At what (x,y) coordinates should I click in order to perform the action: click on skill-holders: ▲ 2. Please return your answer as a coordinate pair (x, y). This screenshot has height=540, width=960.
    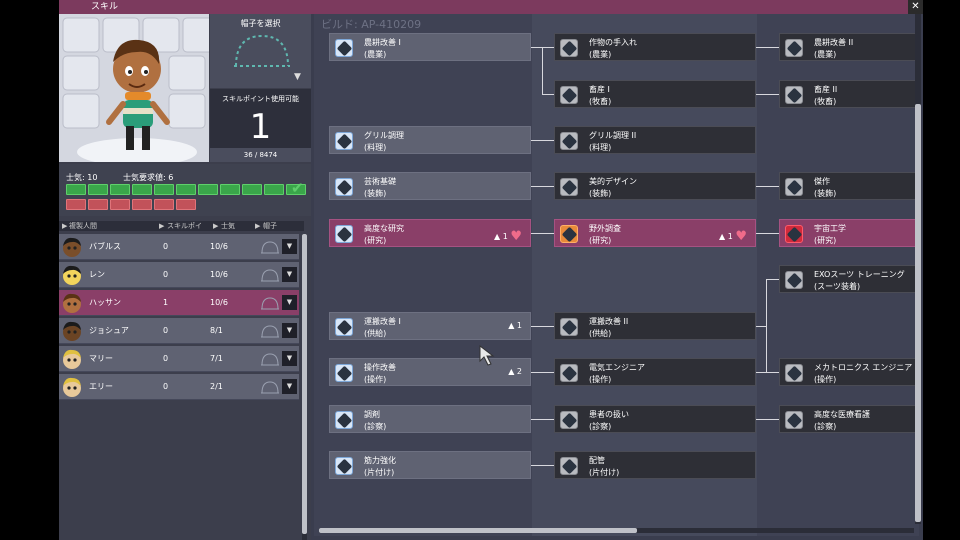
    Looking at the image, I should click on (515, 371).